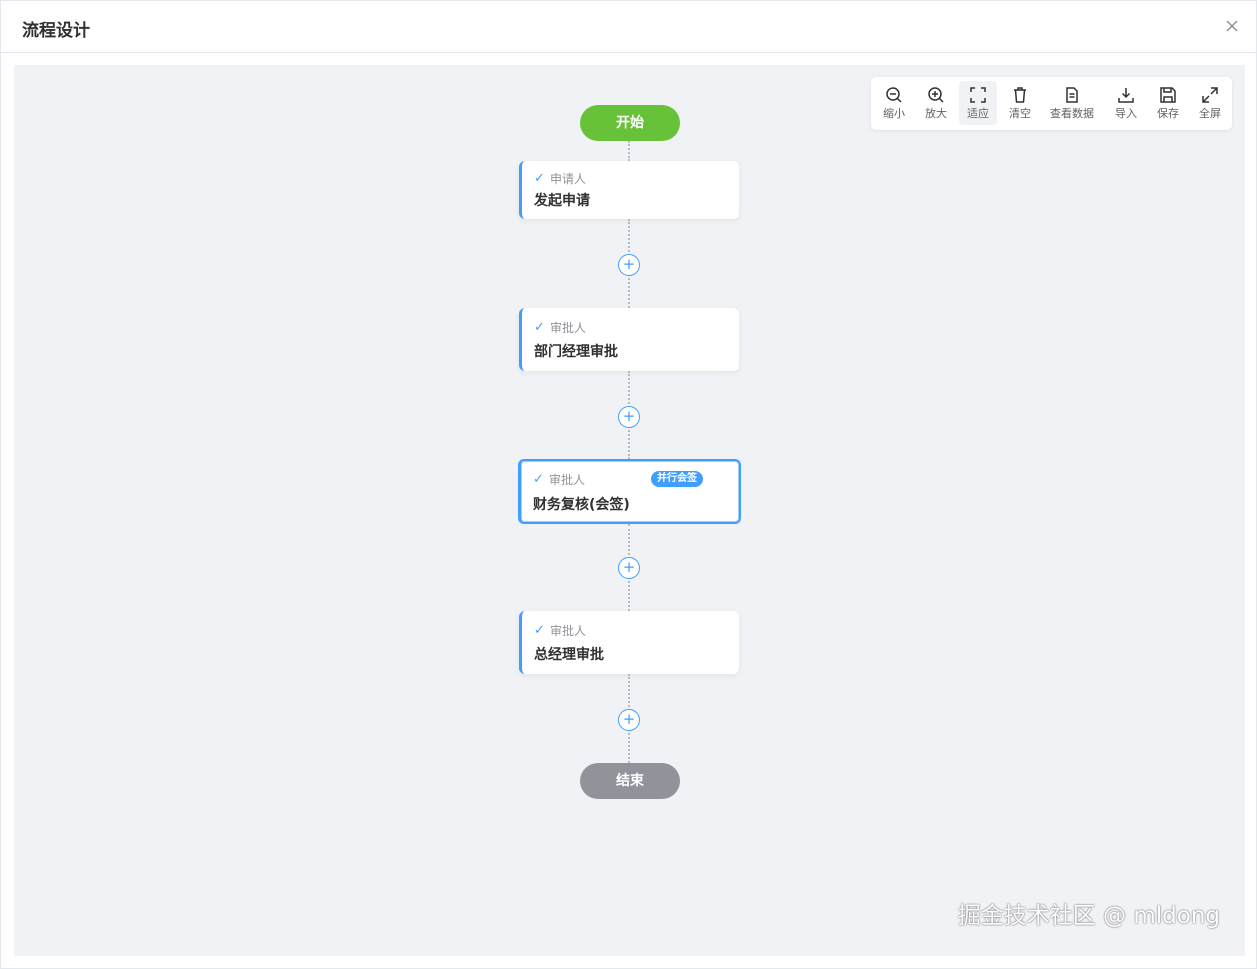  Describe the element at coordinates (581, 505) in the screenshot. I see `node-name: 财务复核(会签)` at that location.